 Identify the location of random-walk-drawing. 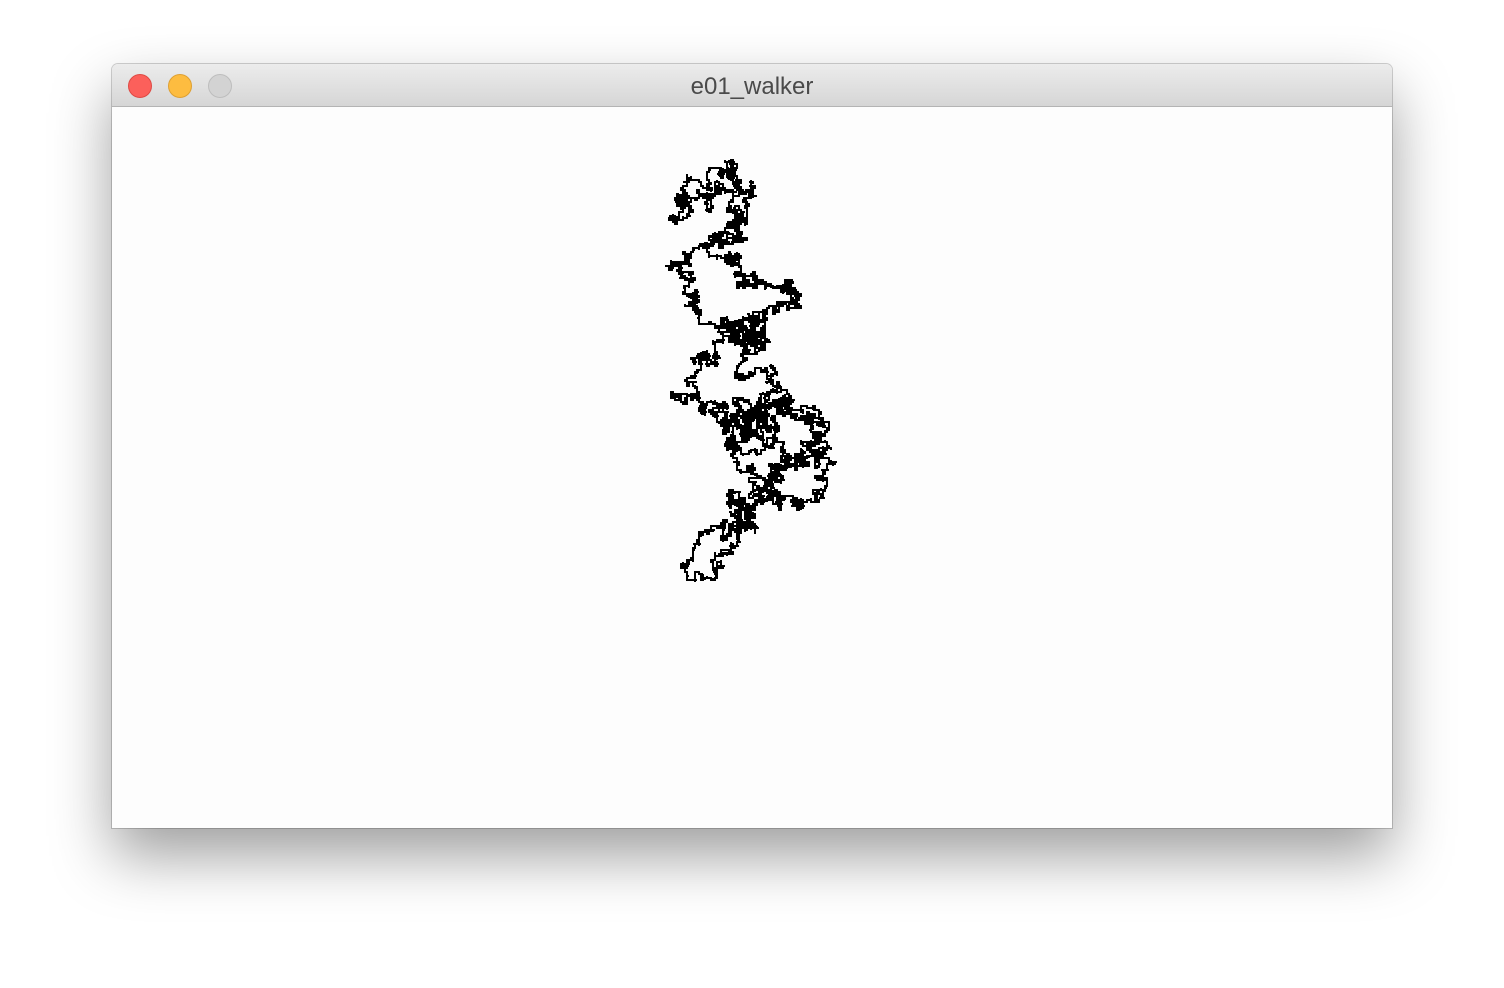
(751, 370).